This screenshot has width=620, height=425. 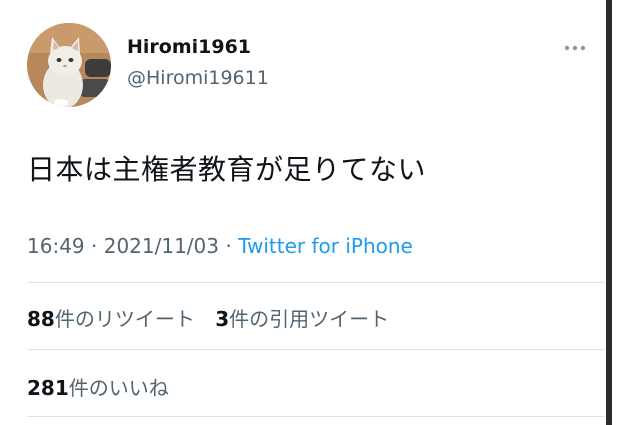 What do you see at coordinates (227, 169) in the screenshot?
I see `tweet-text: 日本は主権者教育が足りてない` at bounding box center [227, 169].